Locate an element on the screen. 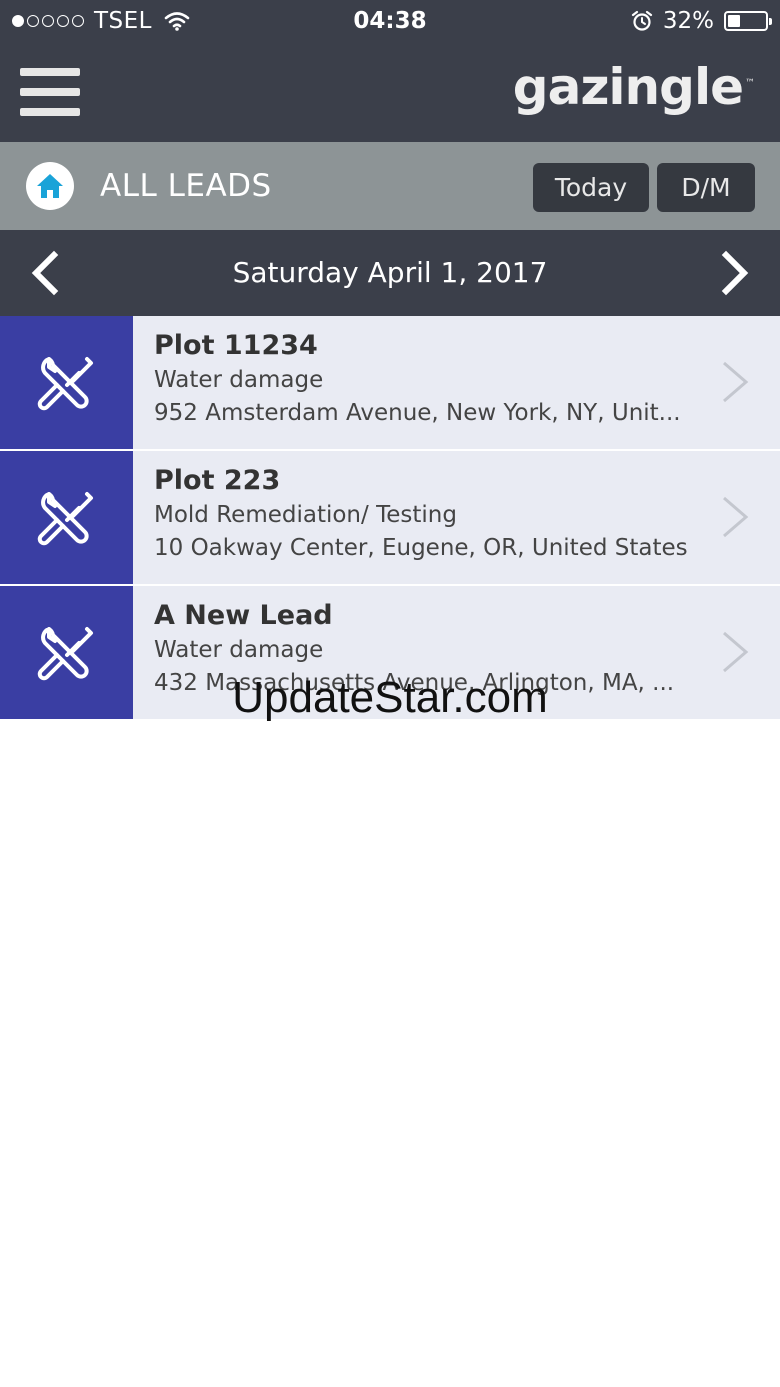 This screenshot has width=780, height=1387. home-icon is located at coordinates (50, 186).